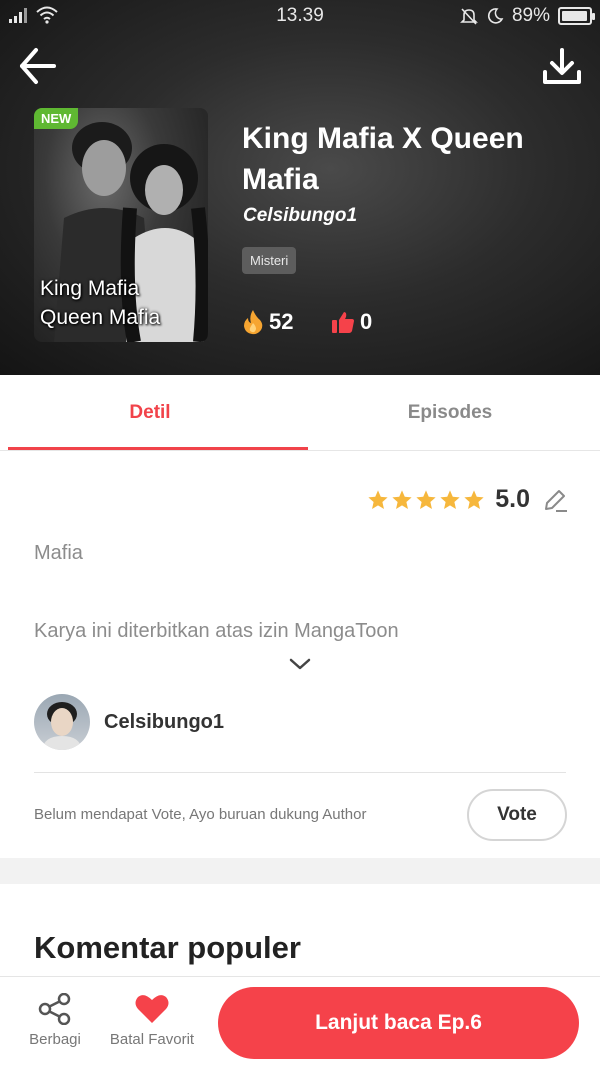 The height and width of the screenshot is (1067, 600). What do you see at coordinates (54, 1009) in the screenshot?
I see `share-icon` at bounding box center [54, 1009].